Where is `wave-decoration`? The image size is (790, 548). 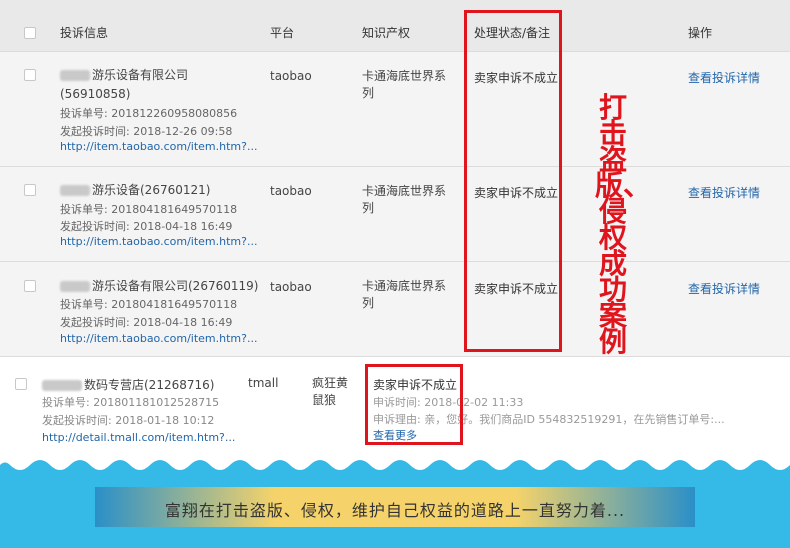 wave-decoration is located at coordinates (395, 462).